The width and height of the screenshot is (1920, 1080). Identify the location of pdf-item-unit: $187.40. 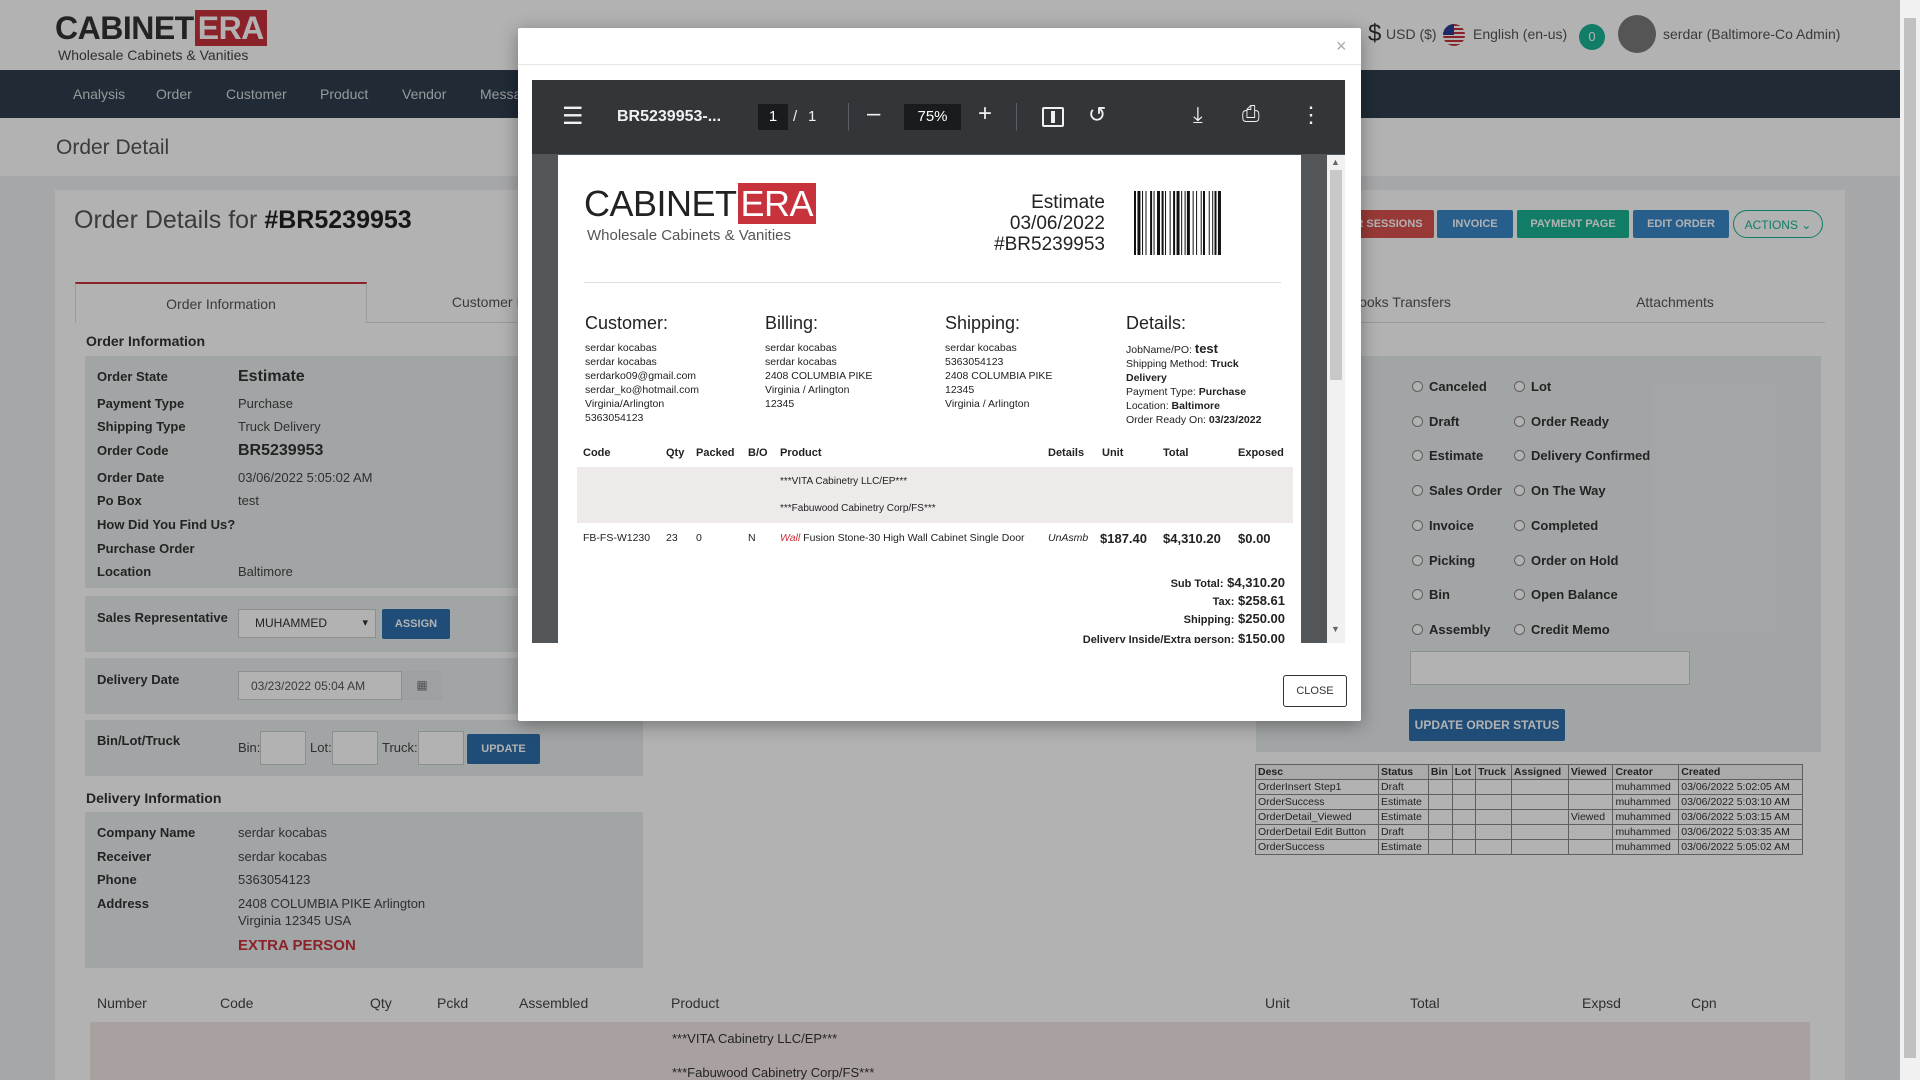
(1123, 538).